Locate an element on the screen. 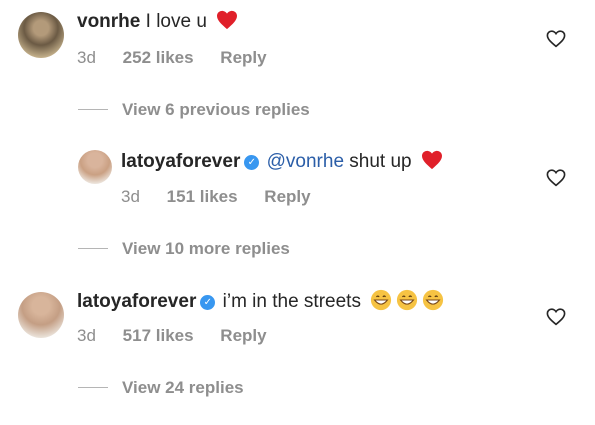  comment-username: vonrhe is located at coordinates (108, 21).